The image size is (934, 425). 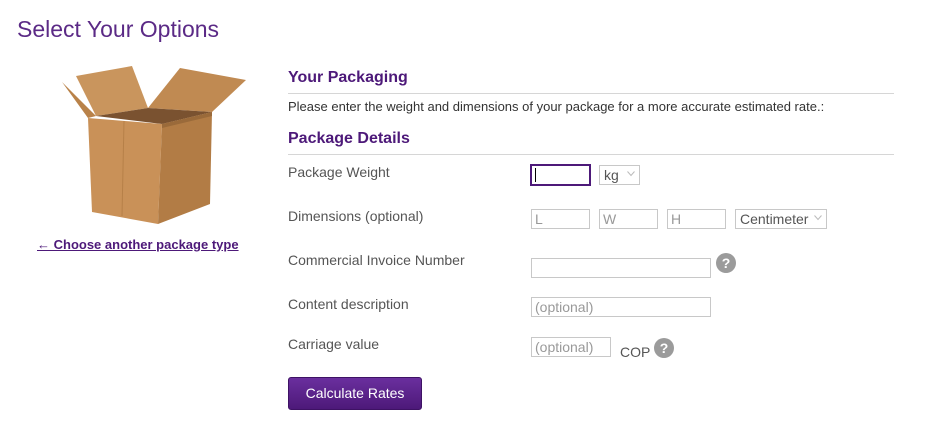 I want to click on length-placeholder: L, so click(x=539, y=219).